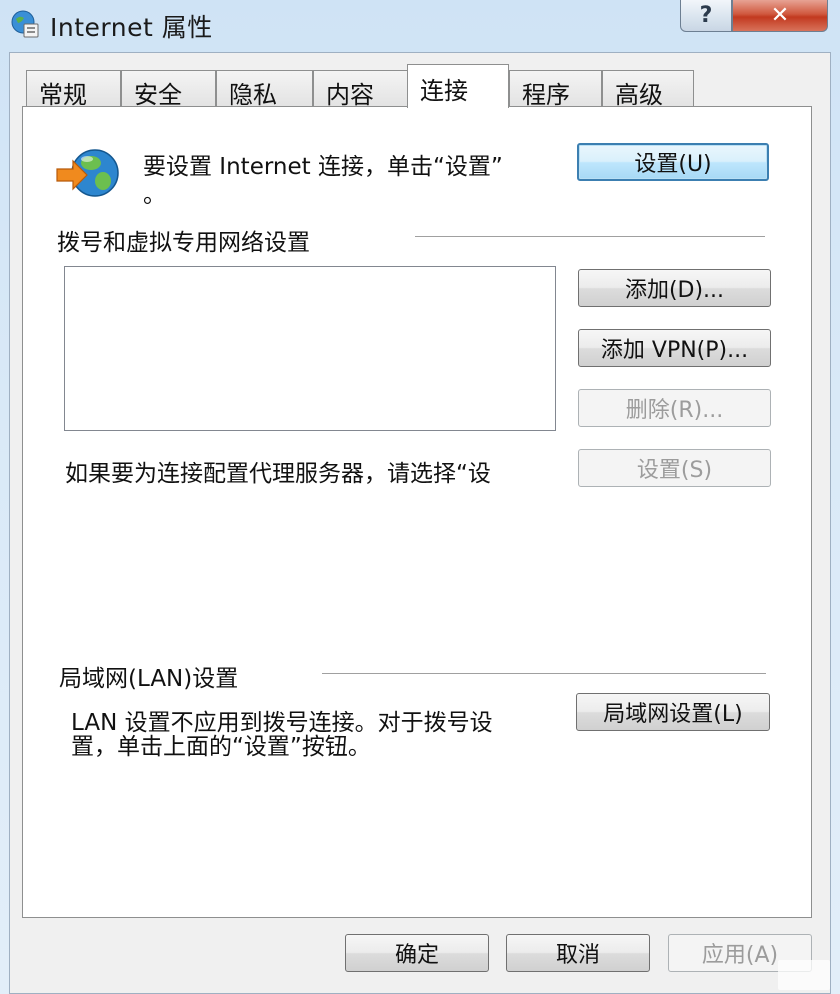 This screenshot has height=994, width=840. Describe the element at coordinates (278, 474) in the screenshot. I see `proxy-instructions: 如果要为连接配置代理服务器，请选择“设` at that location.